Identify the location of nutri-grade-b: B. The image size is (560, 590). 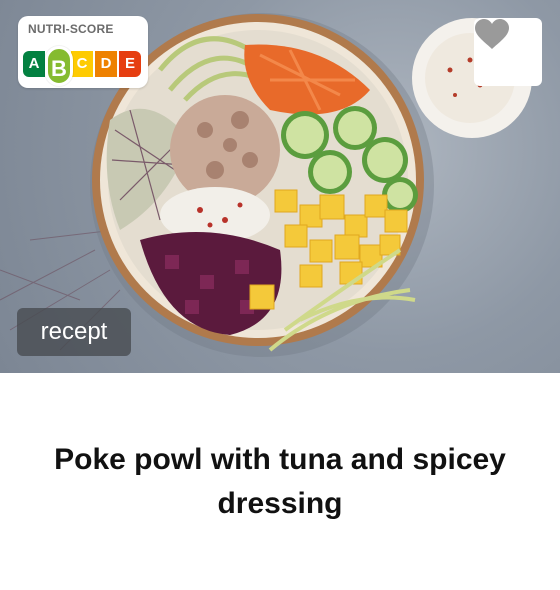
(59, 66).